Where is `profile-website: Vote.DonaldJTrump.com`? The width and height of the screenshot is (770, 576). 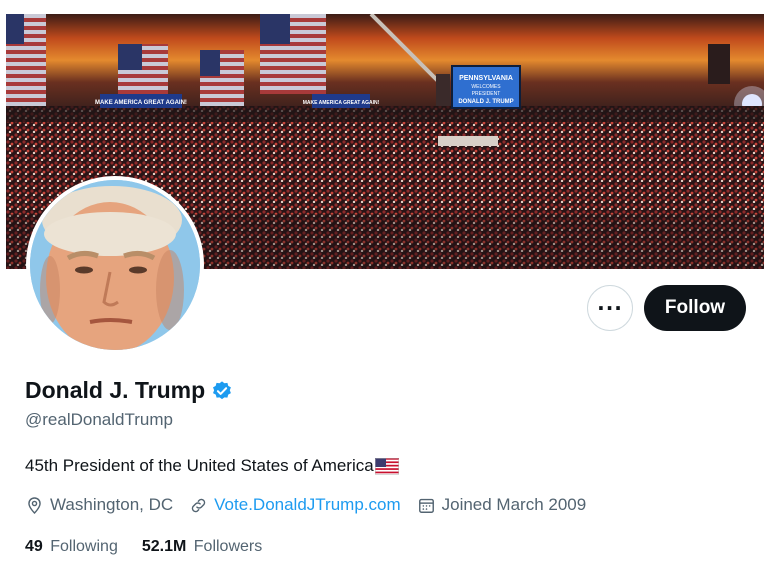 profile-website: Vote.DonaldJTrump.com is located at coordinates (295, 505).